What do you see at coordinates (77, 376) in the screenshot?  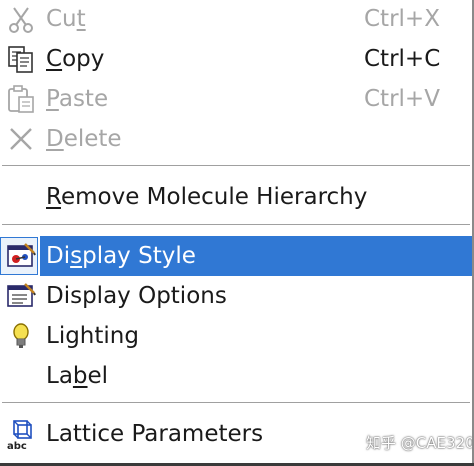 I see `menu-item-label: Label` at bounding box center [77, 376].